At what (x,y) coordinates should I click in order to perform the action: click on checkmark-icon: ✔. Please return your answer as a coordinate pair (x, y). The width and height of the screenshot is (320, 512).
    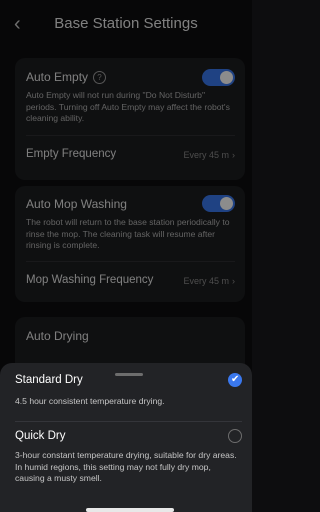
    Looking at the image, I should click on (235, 379).